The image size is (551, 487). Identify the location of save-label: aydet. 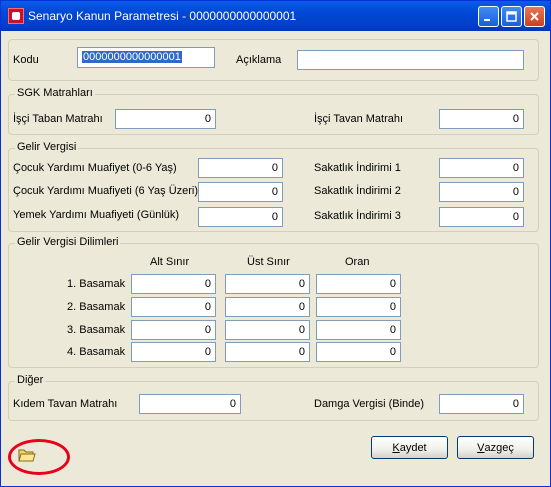
(413, 447).